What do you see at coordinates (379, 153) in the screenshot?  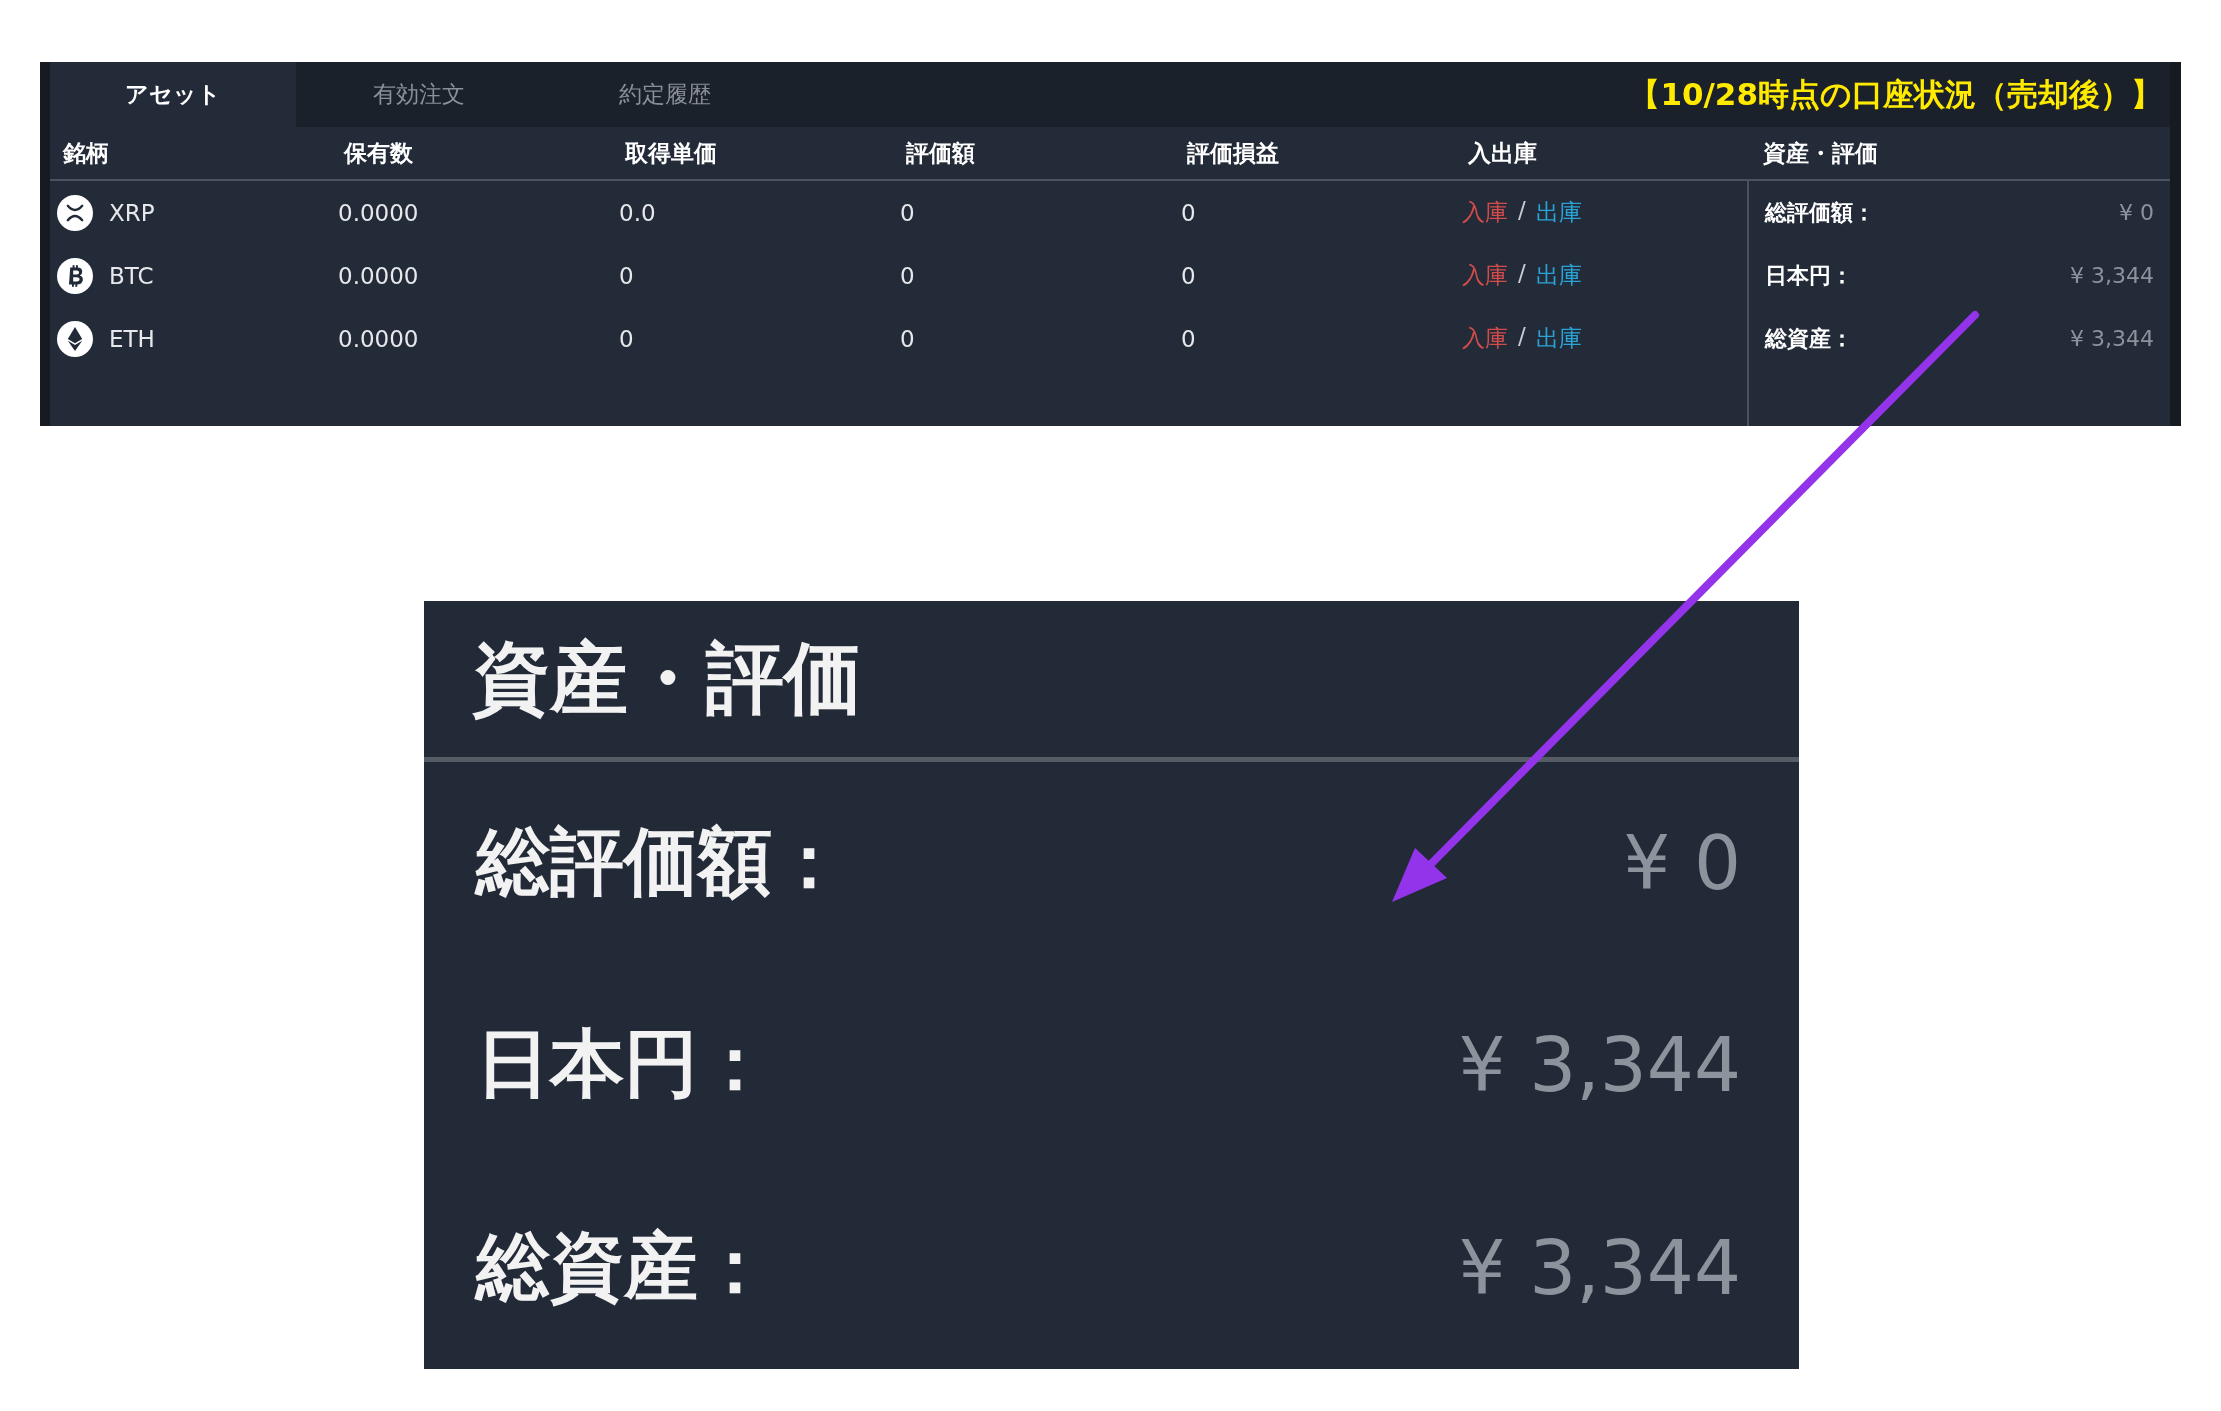 I see `column-header: 保有数` at bounding box center [379, 153].